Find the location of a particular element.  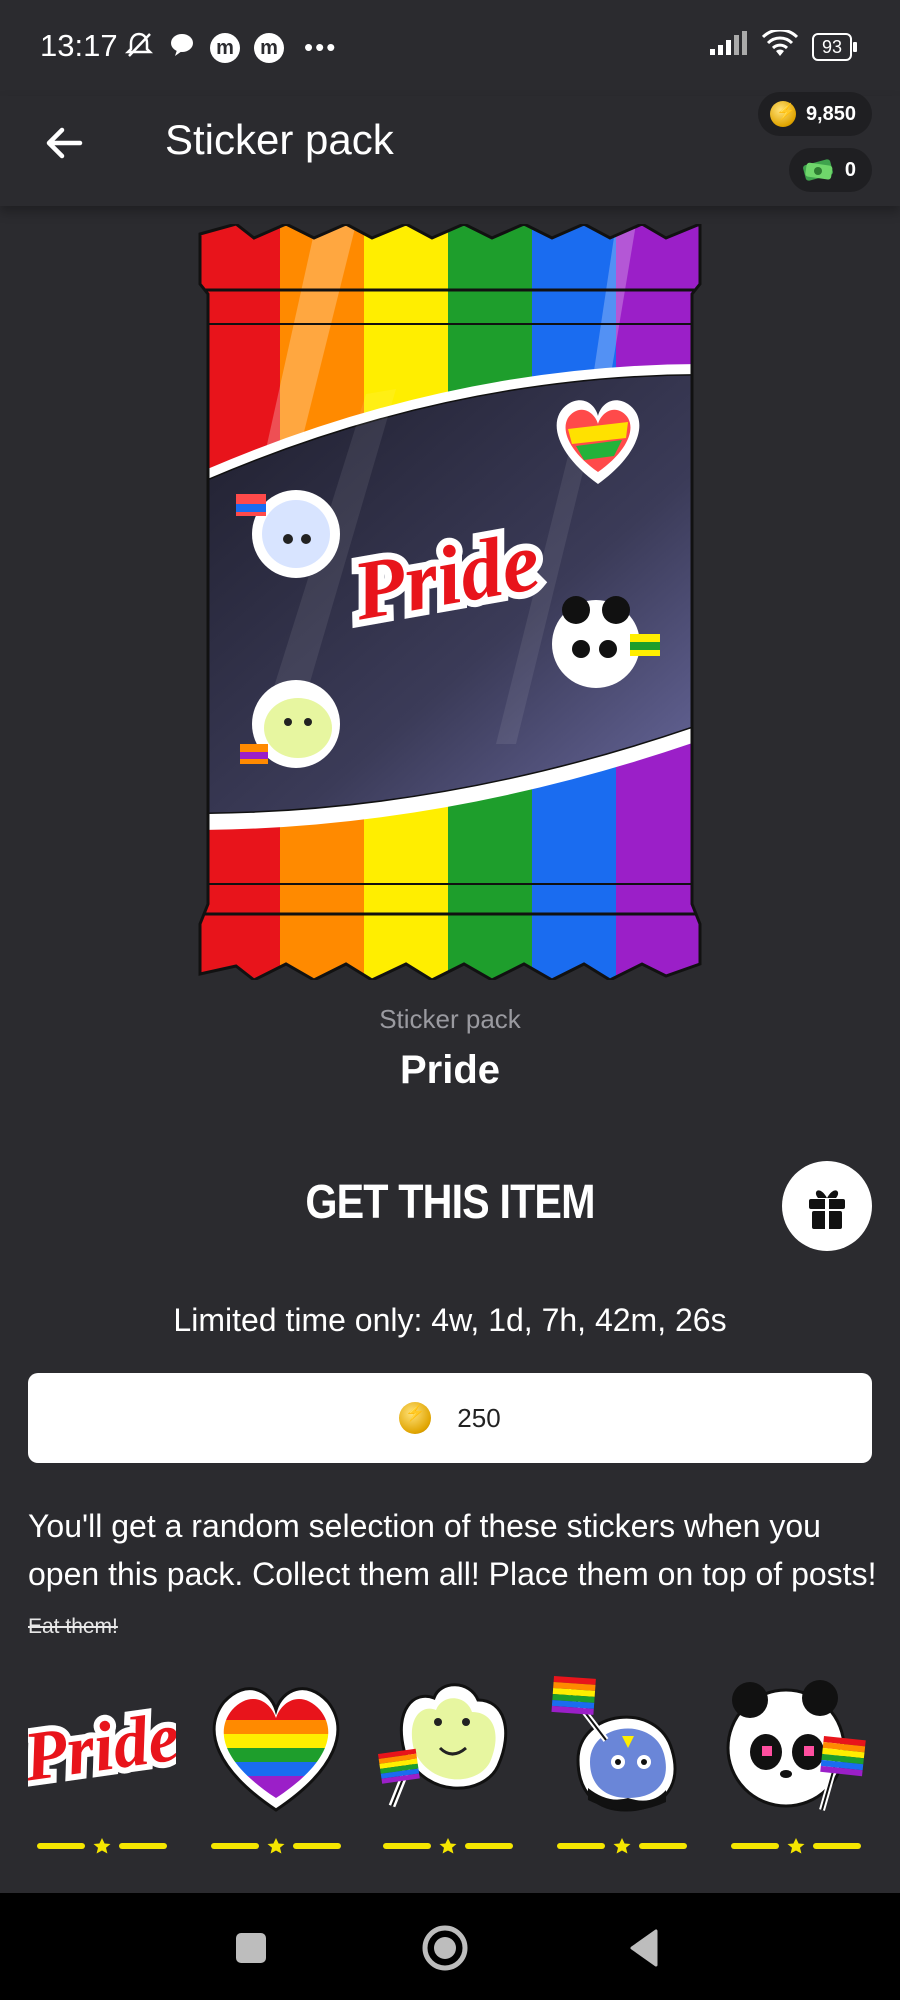

gift-button is located at coordinates (827, 1206).